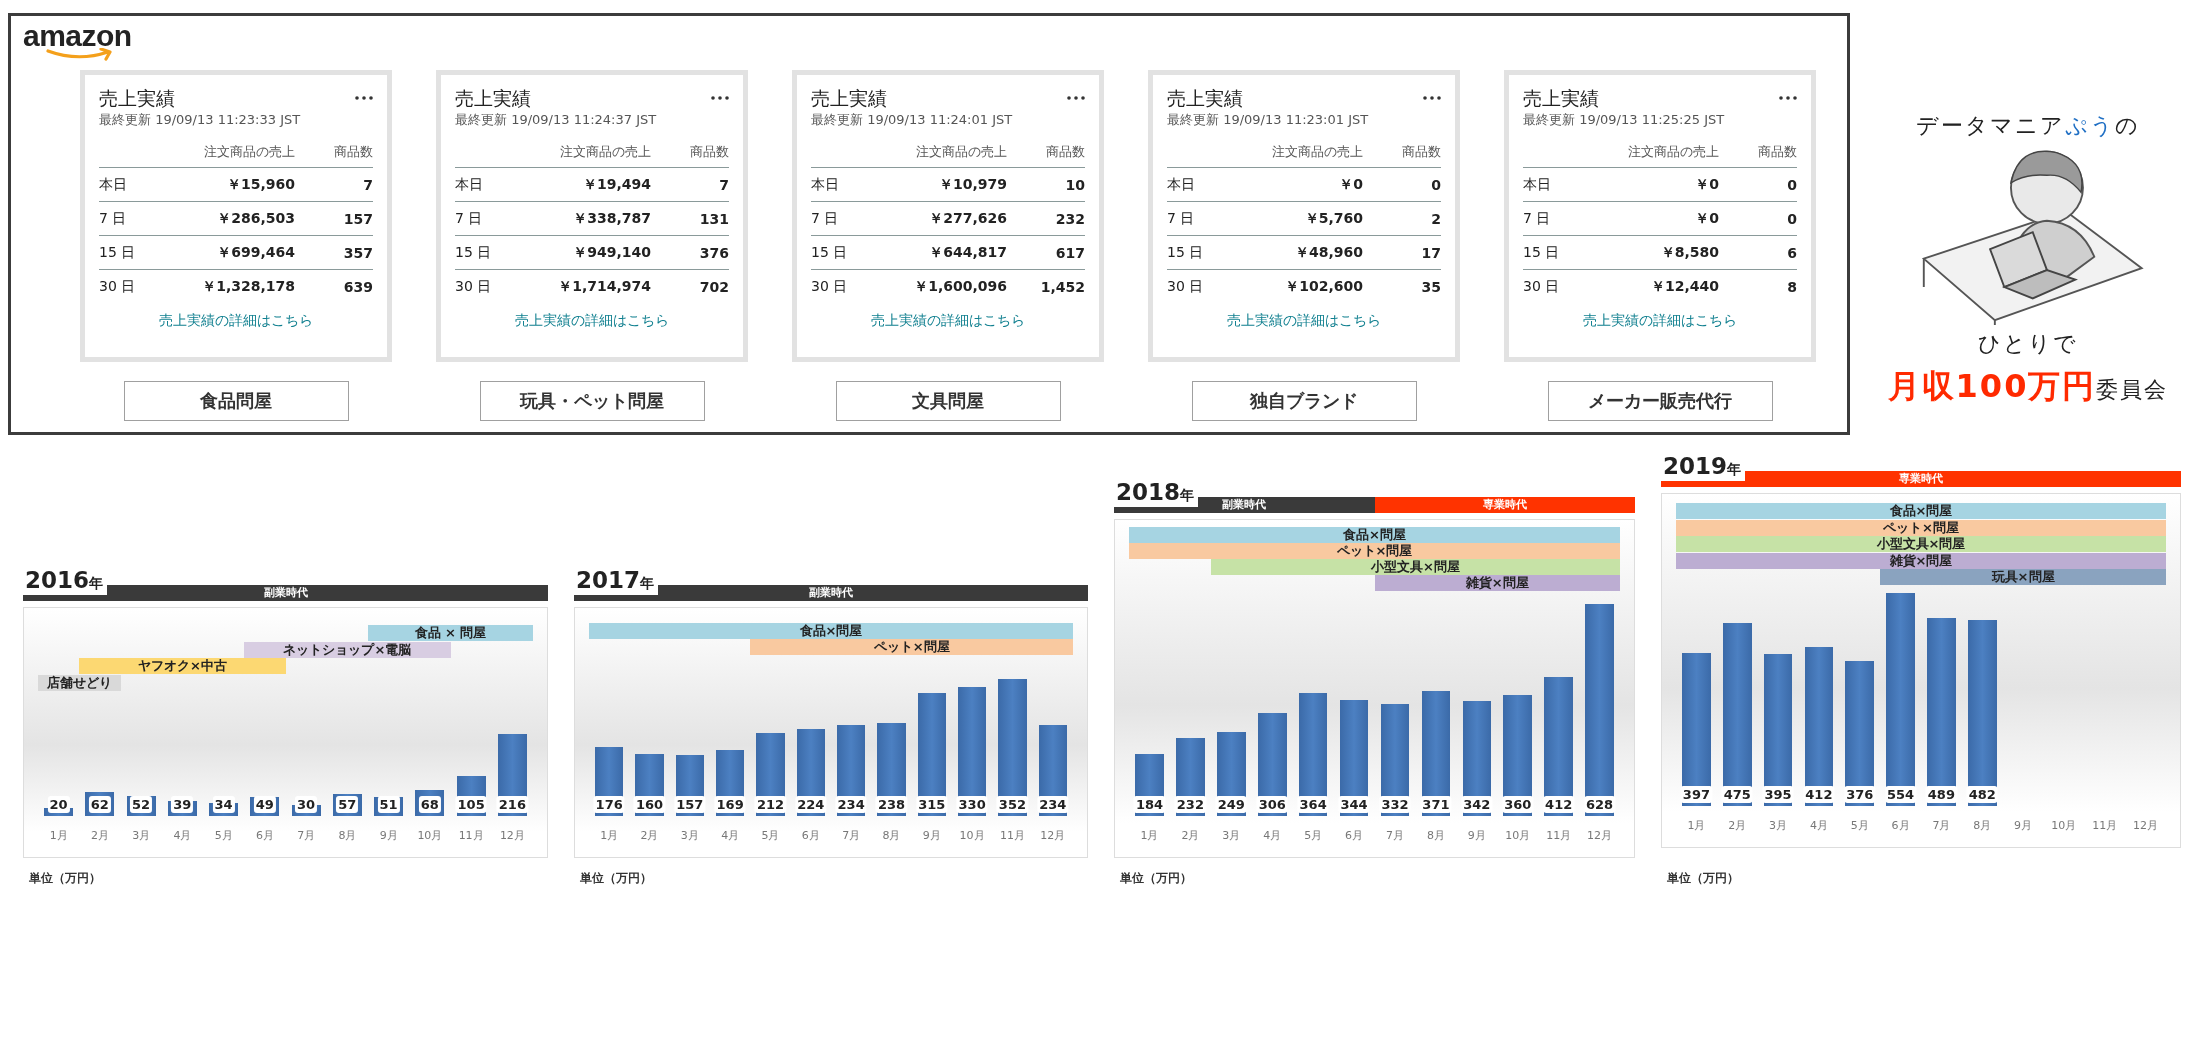 This screenshot has width=2206, height=1040. What do you see at coordinates (1395, 804) in the screenshot?
I see `value-label: 332` at bounding box center [1395, 804].